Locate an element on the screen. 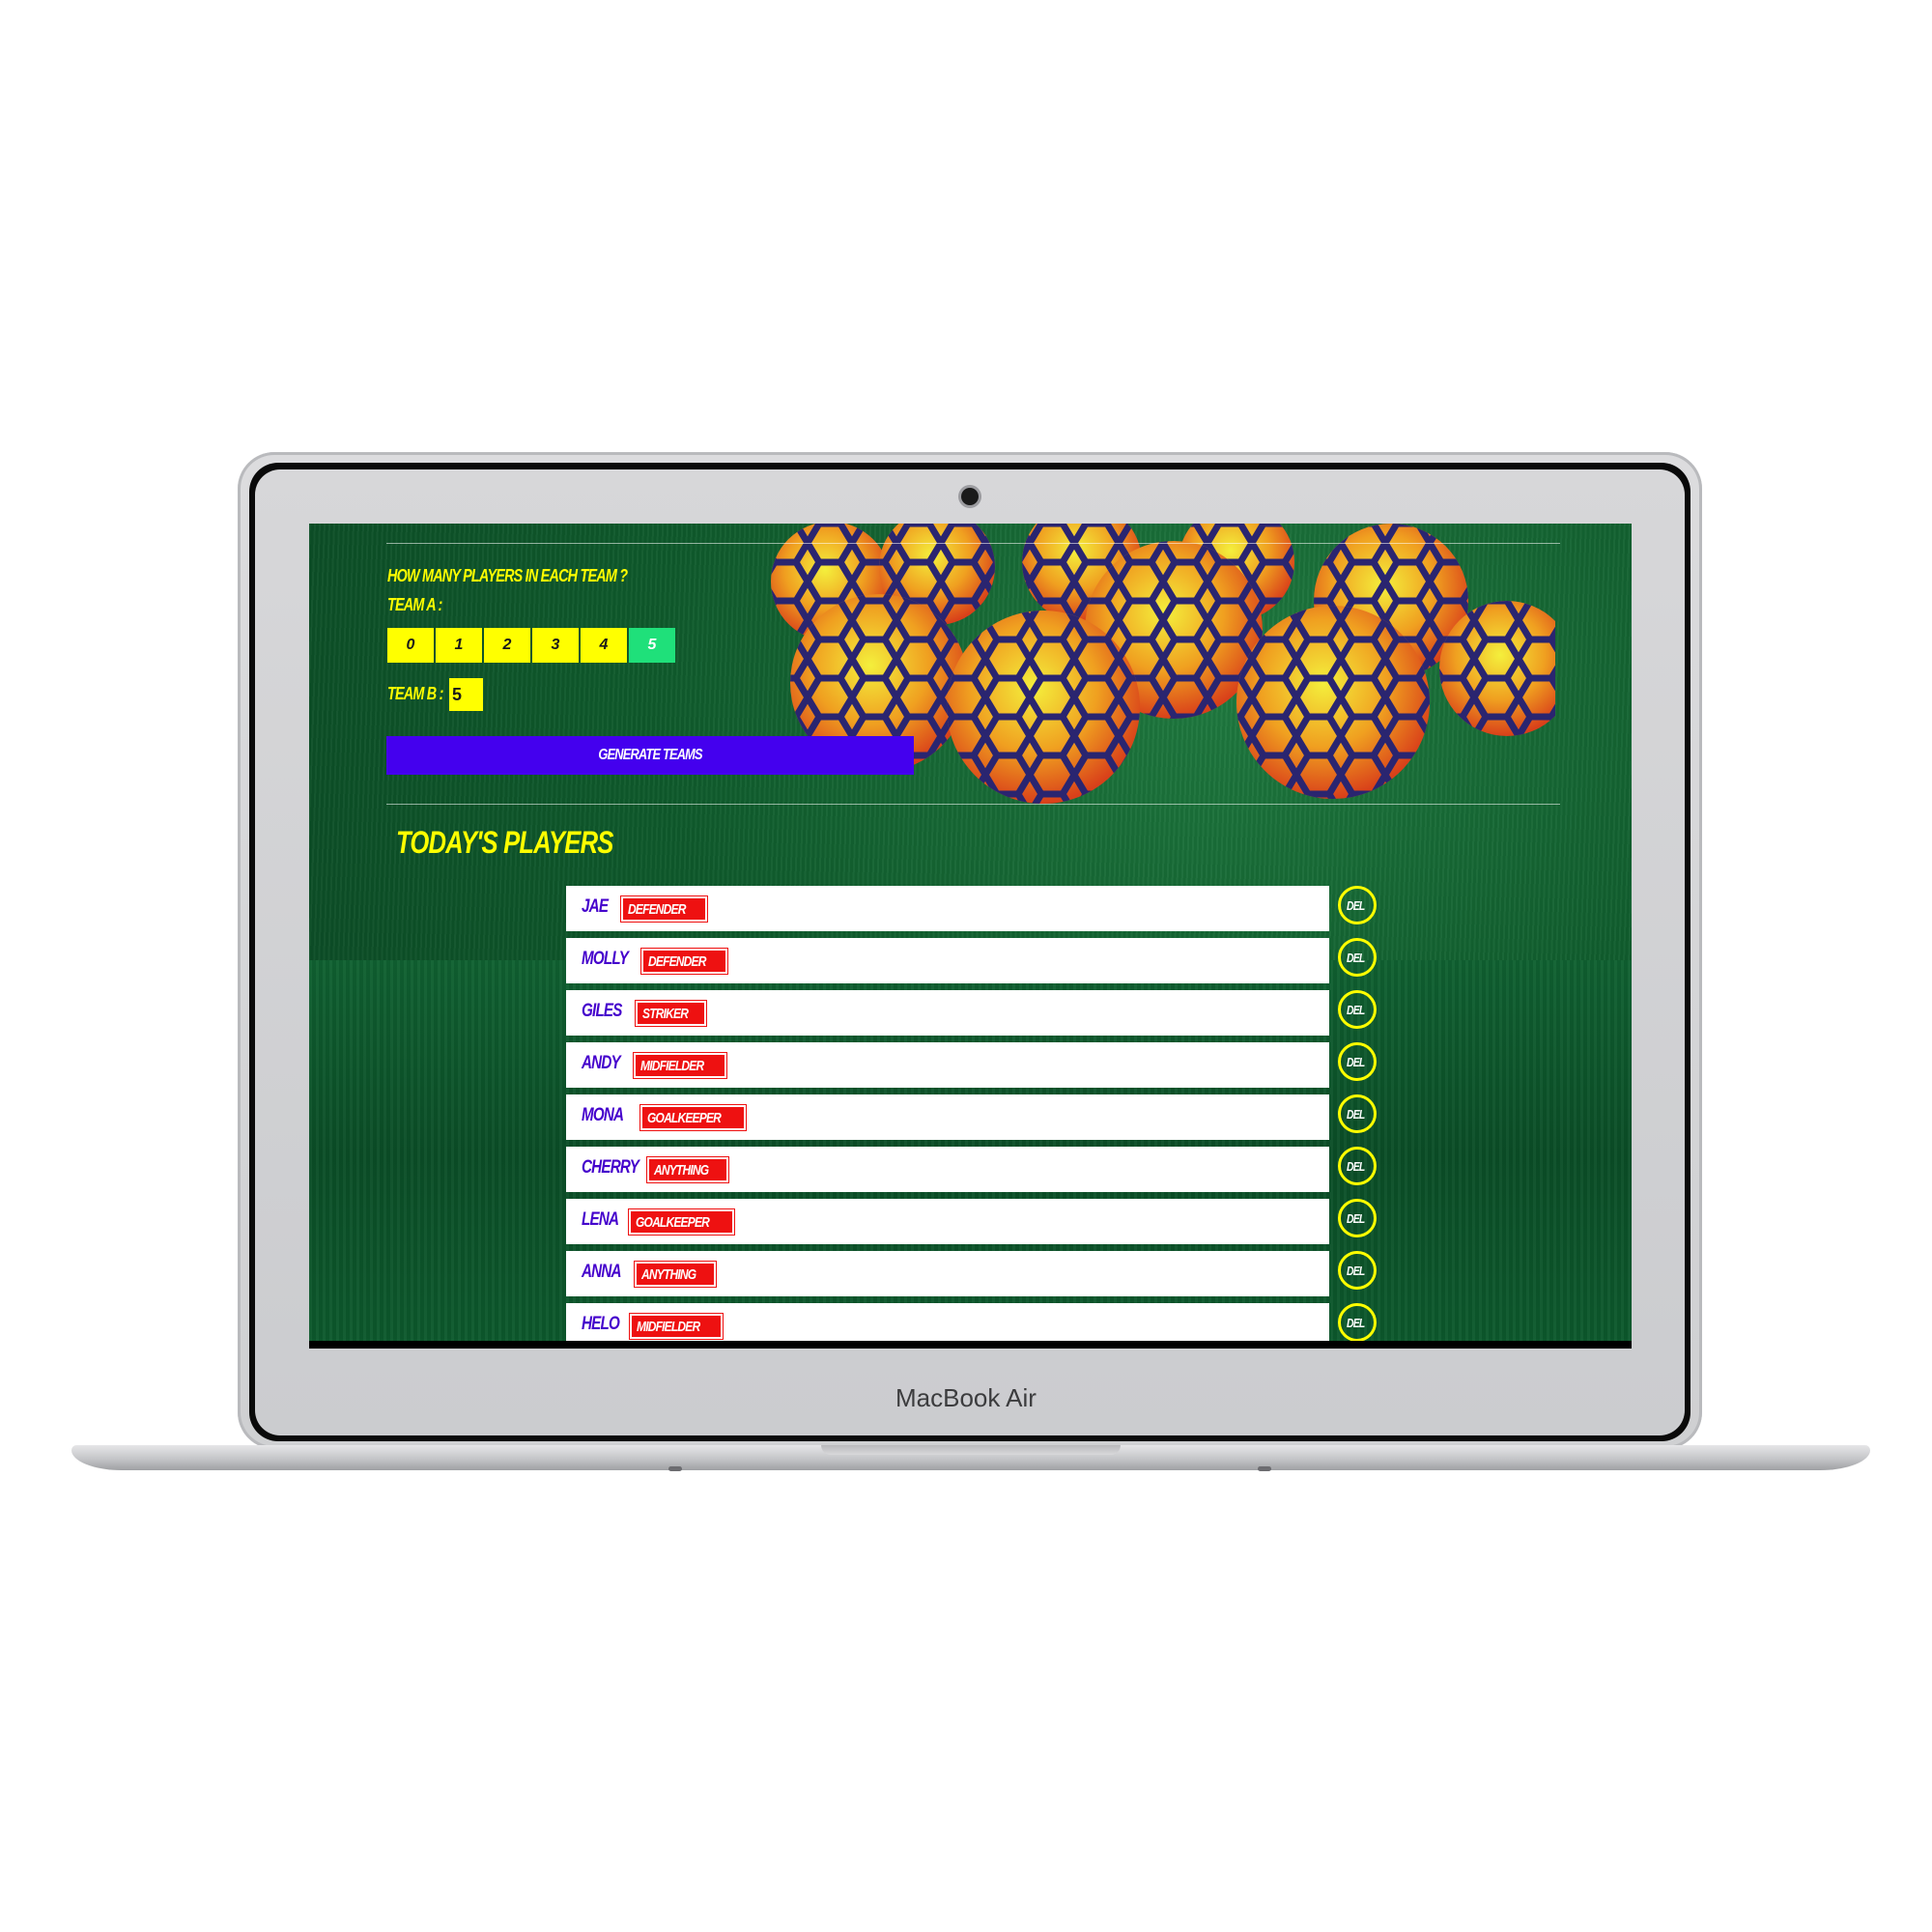  team-a-label: TEAM A : is located at coordinates (414, 604).